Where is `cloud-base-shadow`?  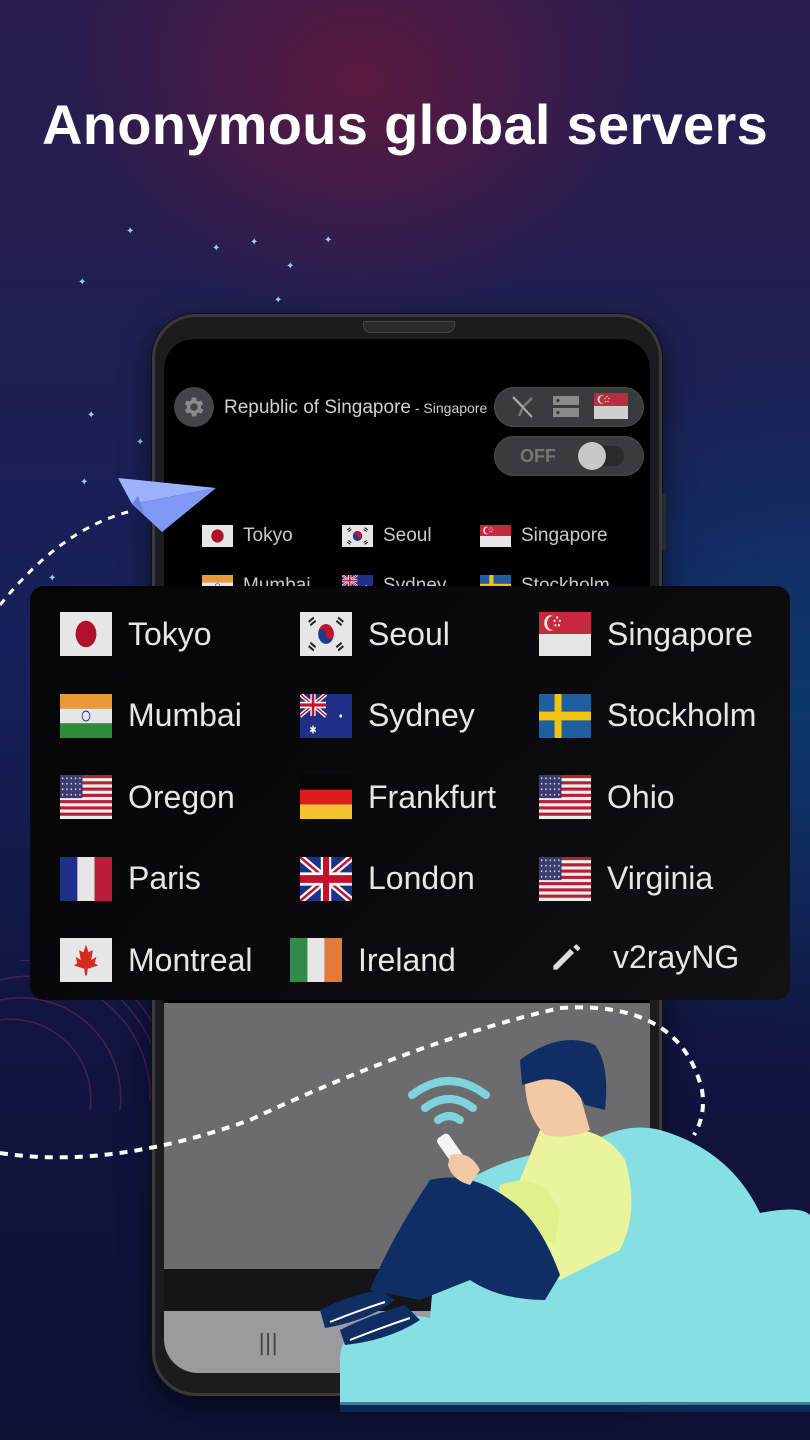
cloud-base-shadow is located at coordinates (575, 1407).